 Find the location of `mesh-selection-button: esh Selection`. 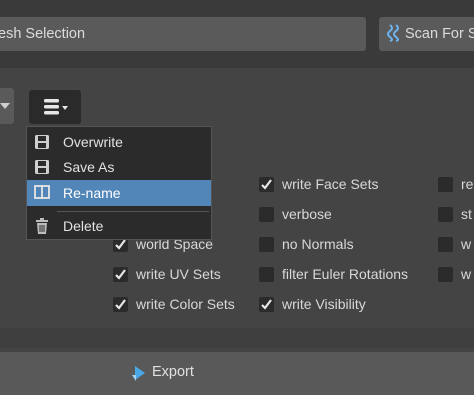

mesh-selection-button: esh Selection is located at coordinates (183, 34).